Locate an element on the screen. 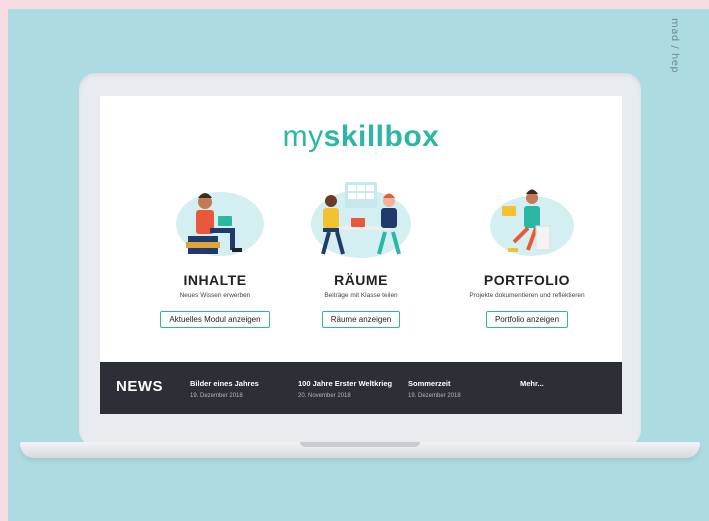 The height and width of the screenshot is (521, 709). card-subtitle: Projekte dokumentieren und reflektieren is located at coordinates (527, 295).